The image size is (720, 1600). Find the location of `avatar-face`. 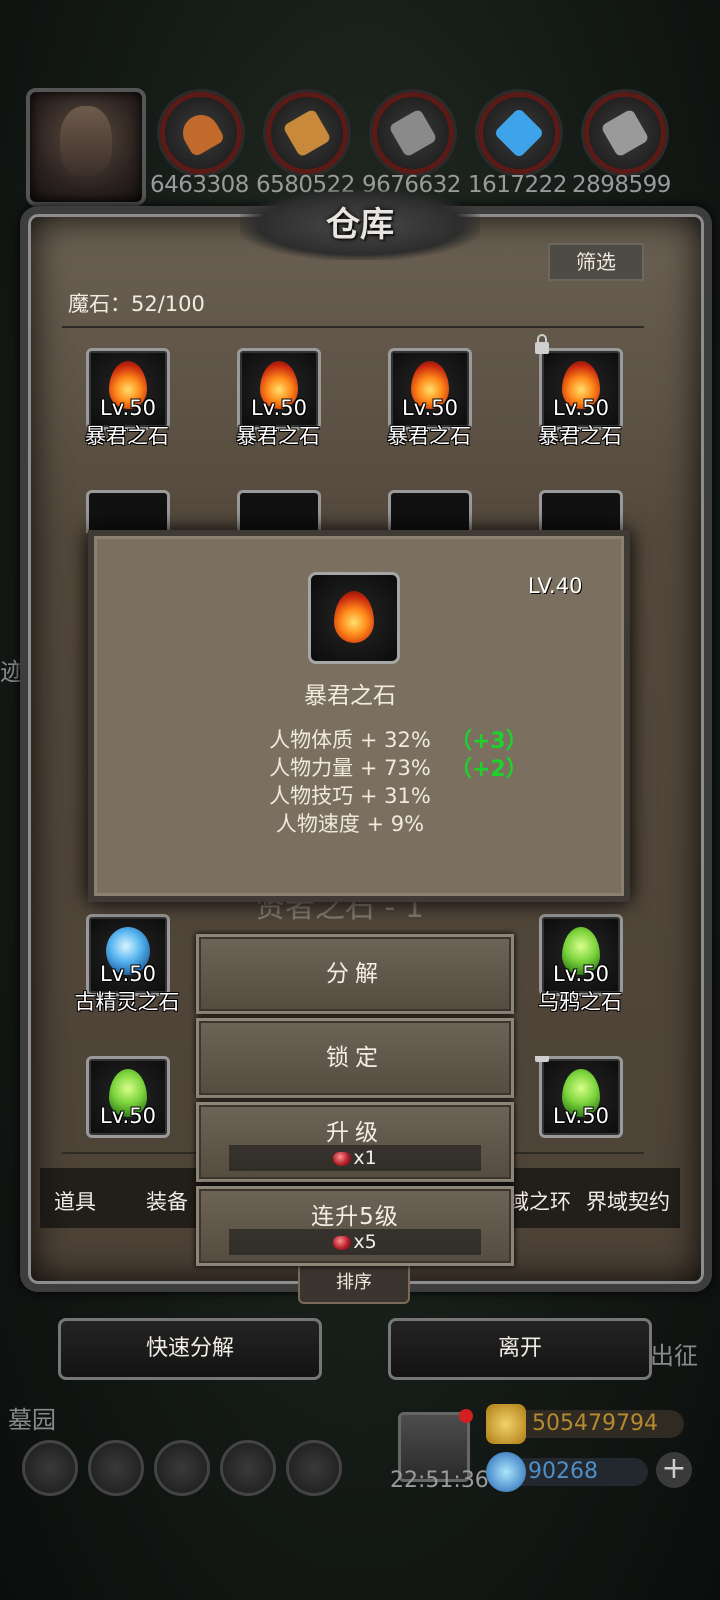

avatar-face is located at coordinates (86, 141).